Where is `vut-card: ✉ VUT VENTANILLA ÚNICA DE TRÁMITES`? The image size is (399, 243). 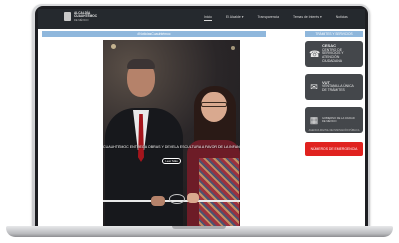 vut-card: ✉ VUT VENTANILLA ÚNICA DE TRÁMITES is located at coordinates (334, 87).